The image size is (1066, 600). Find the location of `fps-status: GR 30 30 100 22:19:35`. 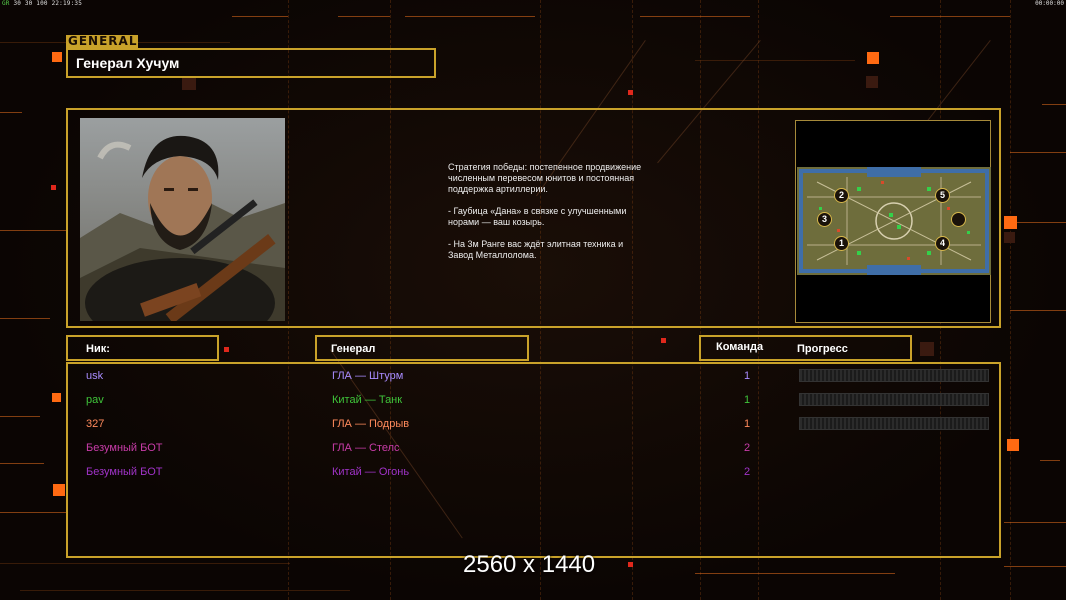

fps-status: GR 30 30 100 22:19:35 is located at coordinates (42, 3).